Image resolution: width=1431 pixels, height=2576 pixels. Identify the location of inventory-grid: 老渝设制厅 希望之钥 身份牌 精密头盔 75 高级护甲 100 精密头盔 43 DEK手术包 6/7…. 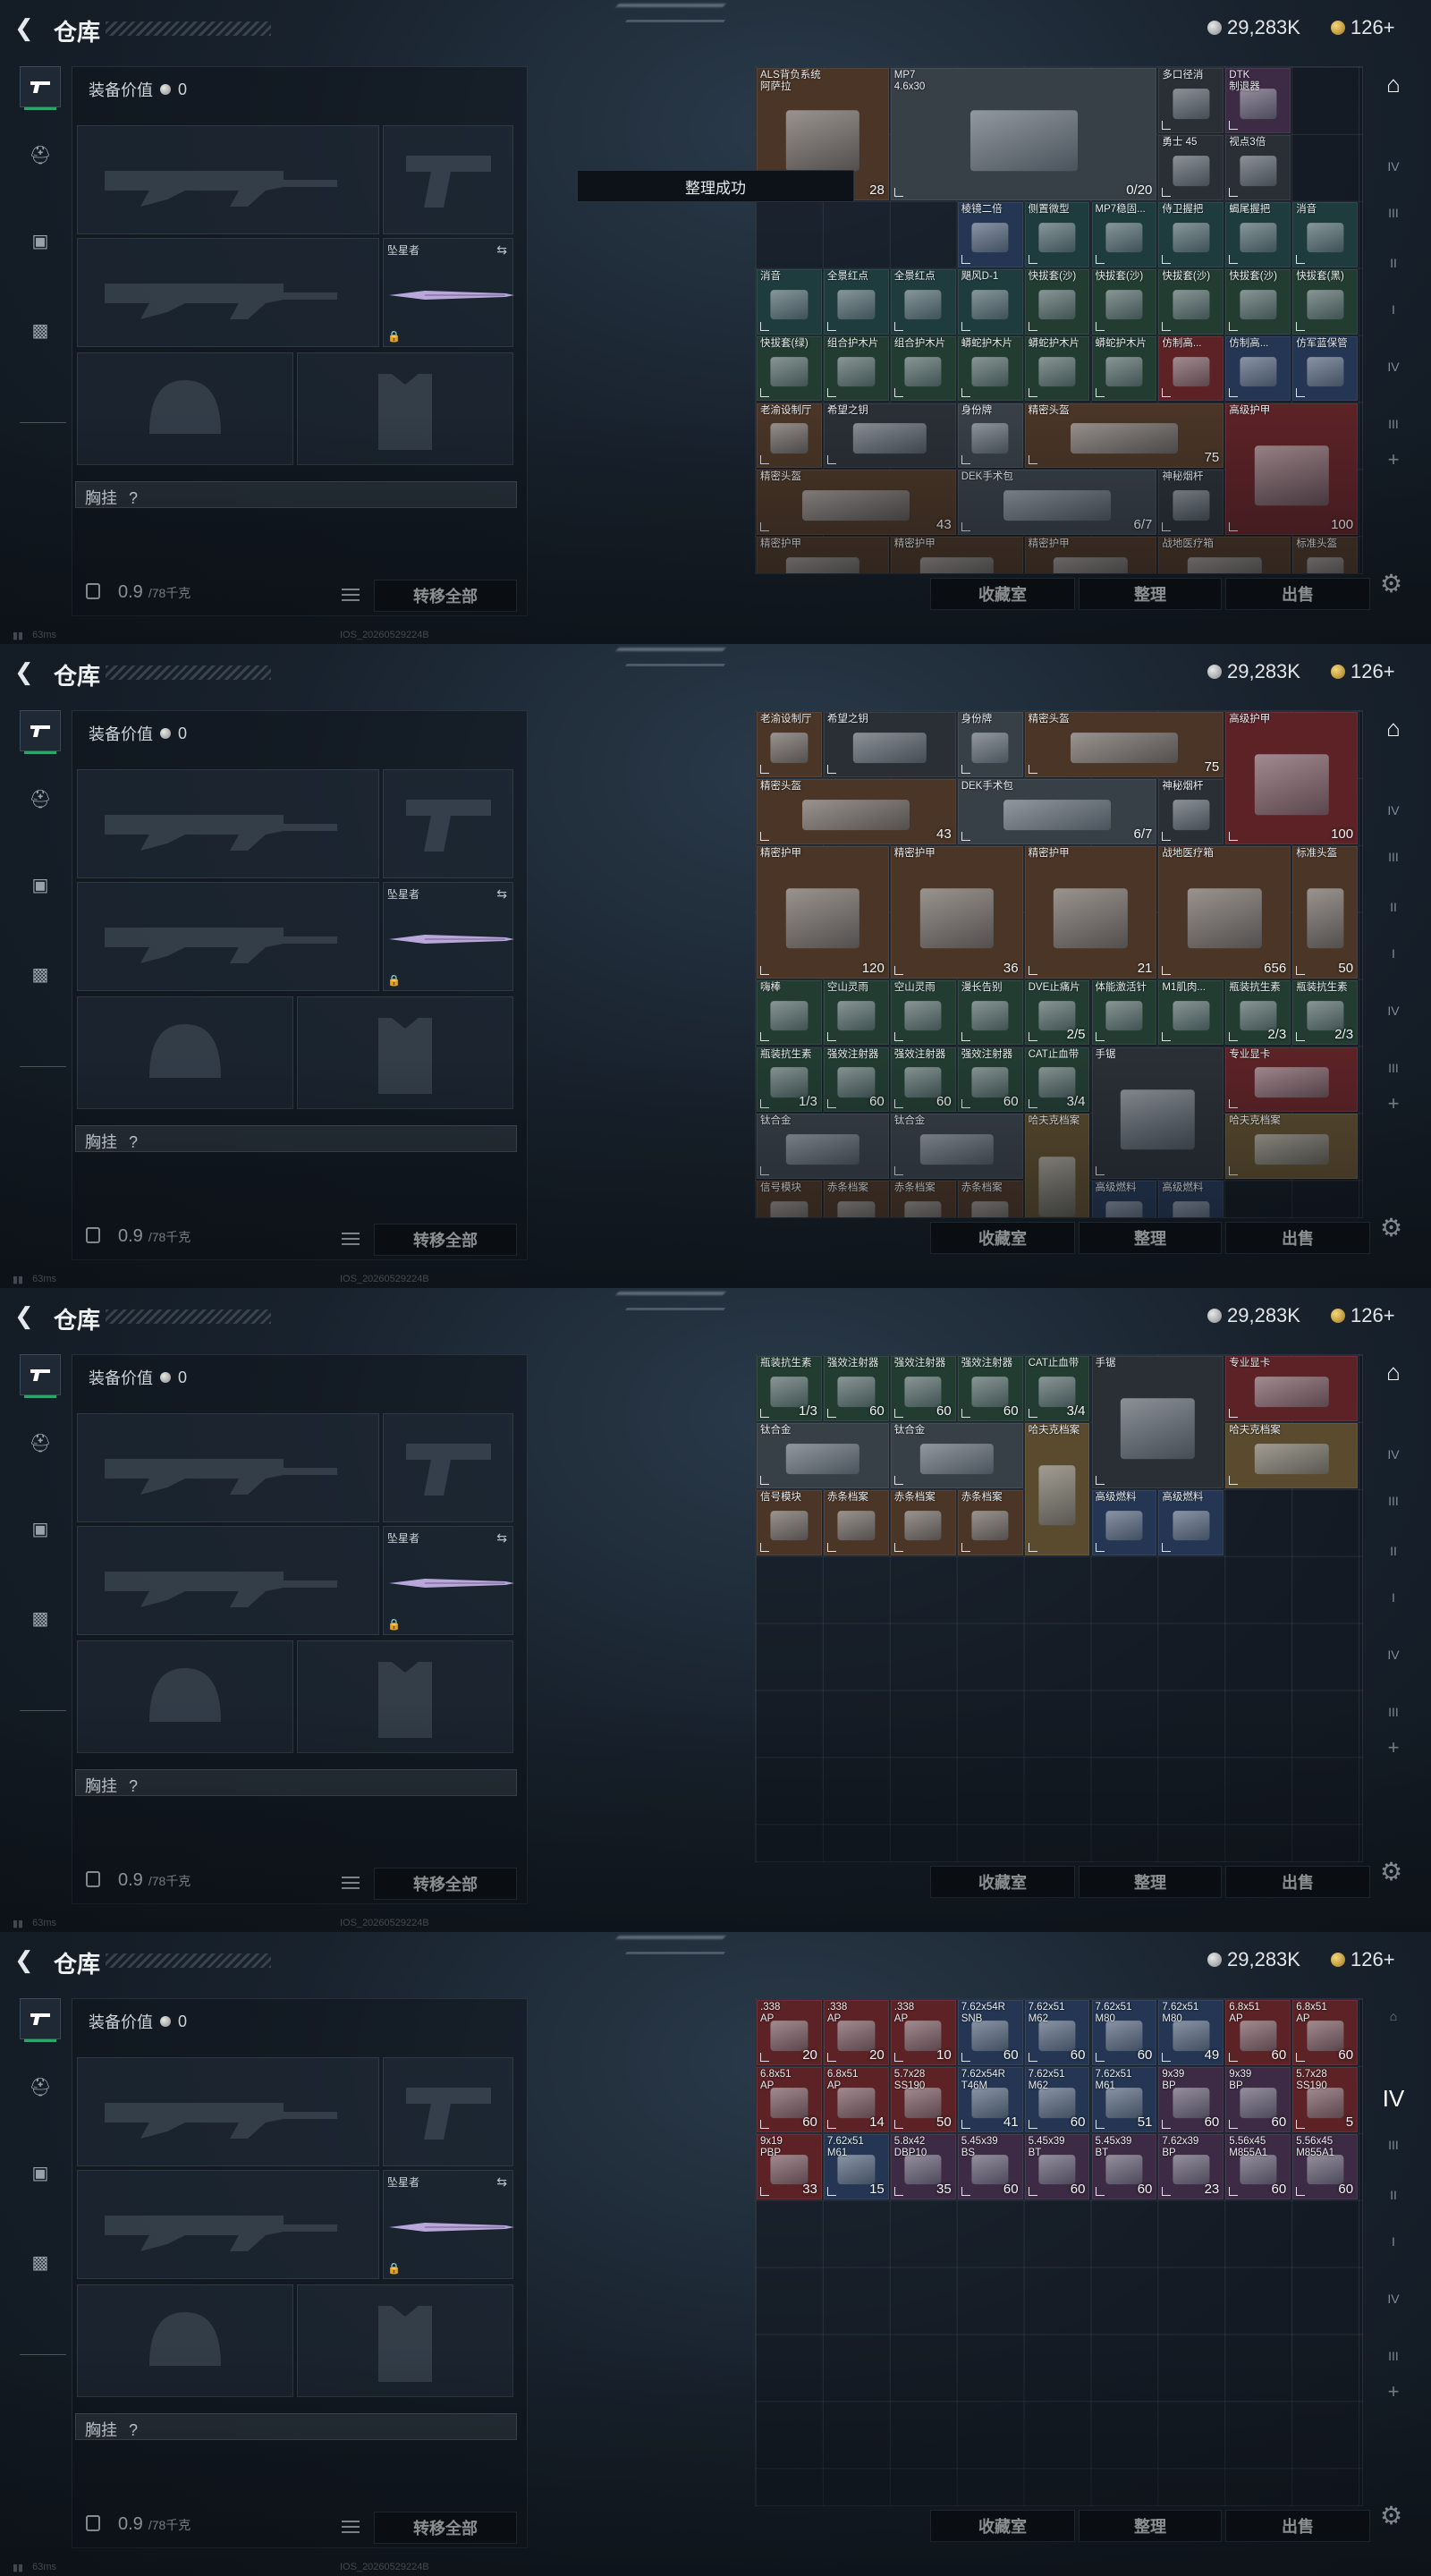
(1059, 964).